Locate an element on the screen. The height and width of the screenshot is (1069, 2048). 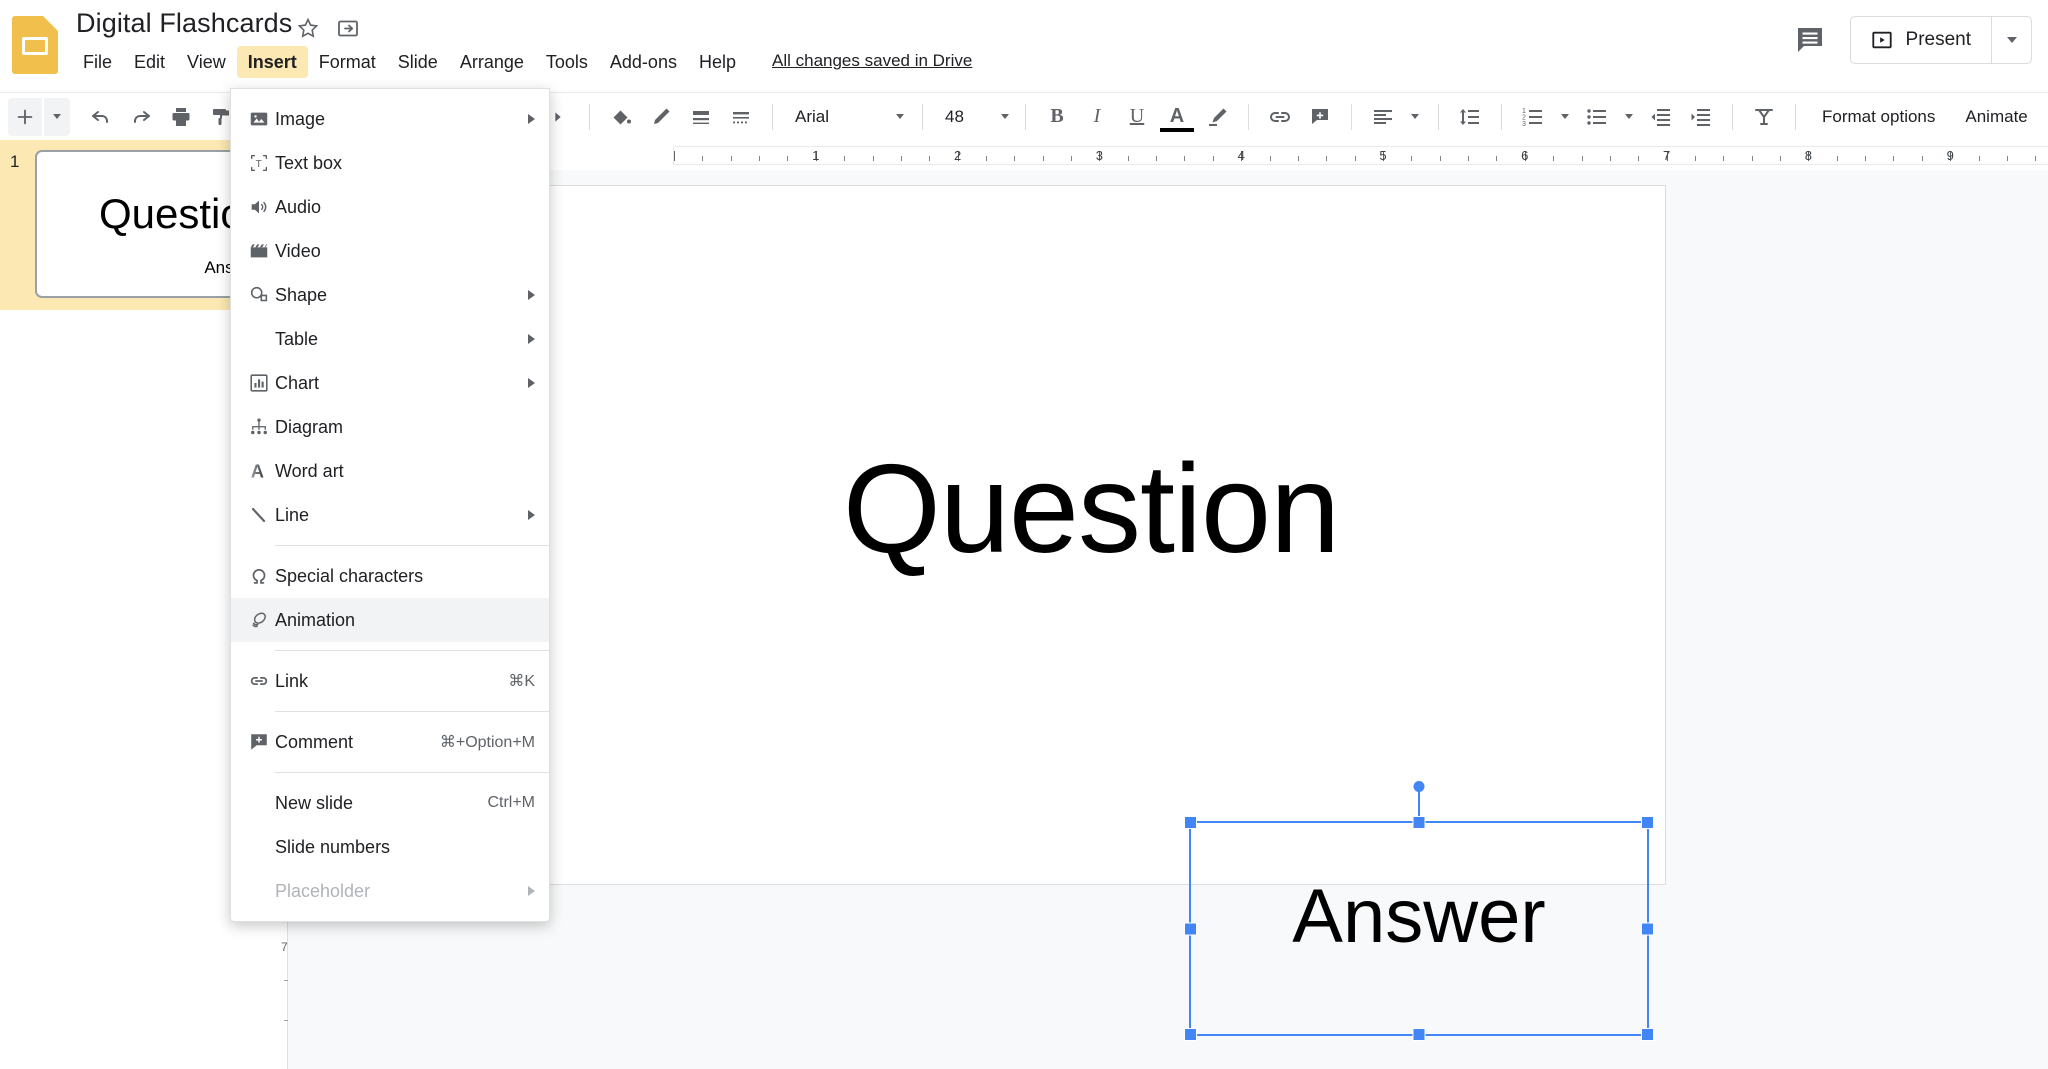
insert-menu-item-video: Video is located at coordinates (390, 251).